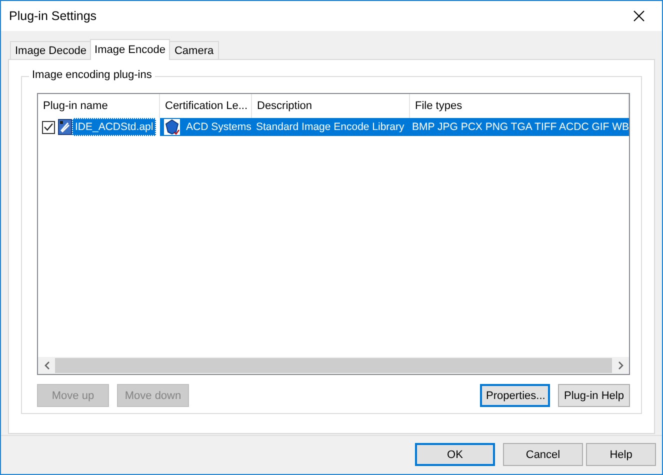 The width and height of the screenshot is (663, 475). Describe the element at coordinates (594, 395) in the screenshot. I see `help-button: Plug-in Help` at that location.